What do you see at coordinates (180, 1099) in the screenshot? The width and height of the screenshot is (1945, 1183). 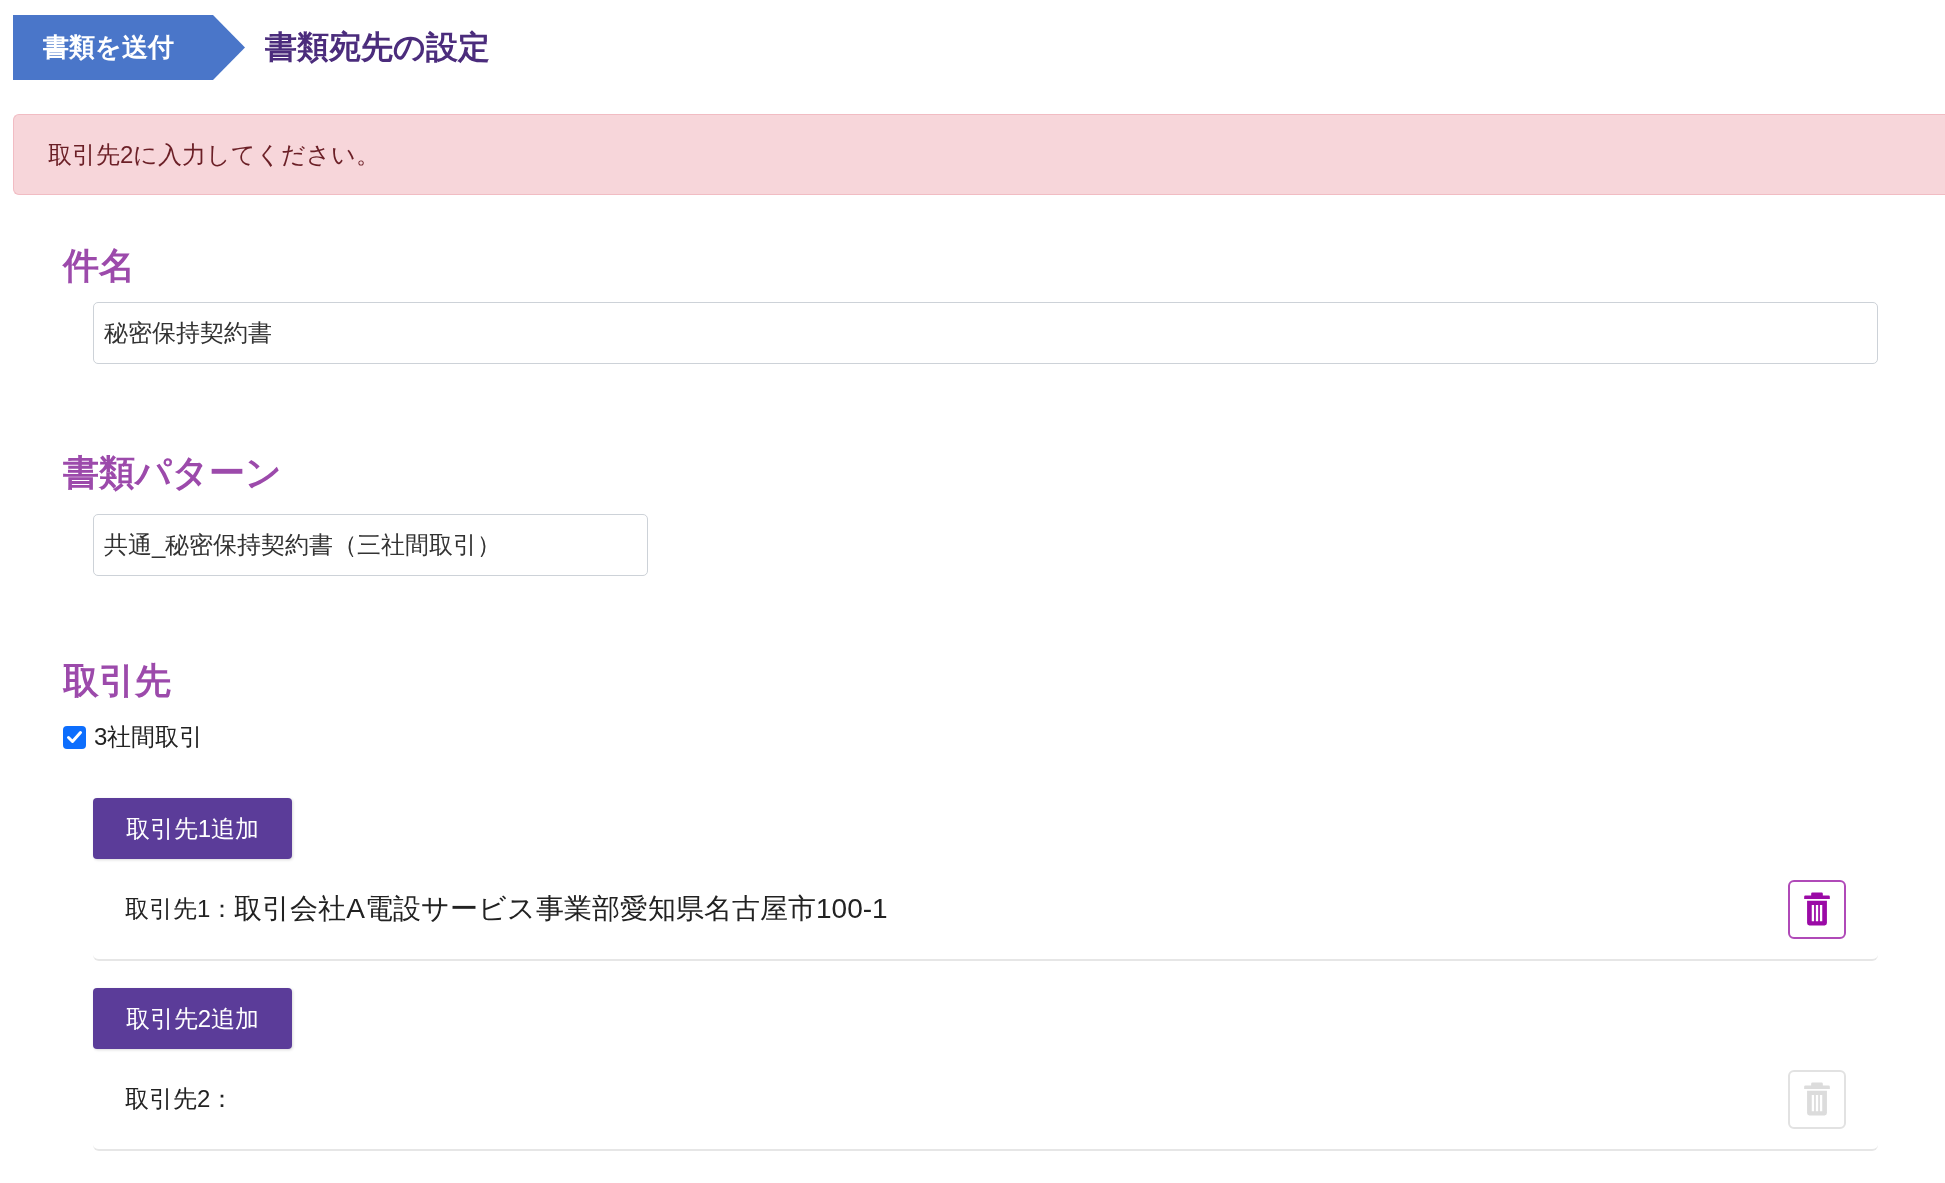 I see `partner-label: 取引先2：` at bounding box center [180, 1099].